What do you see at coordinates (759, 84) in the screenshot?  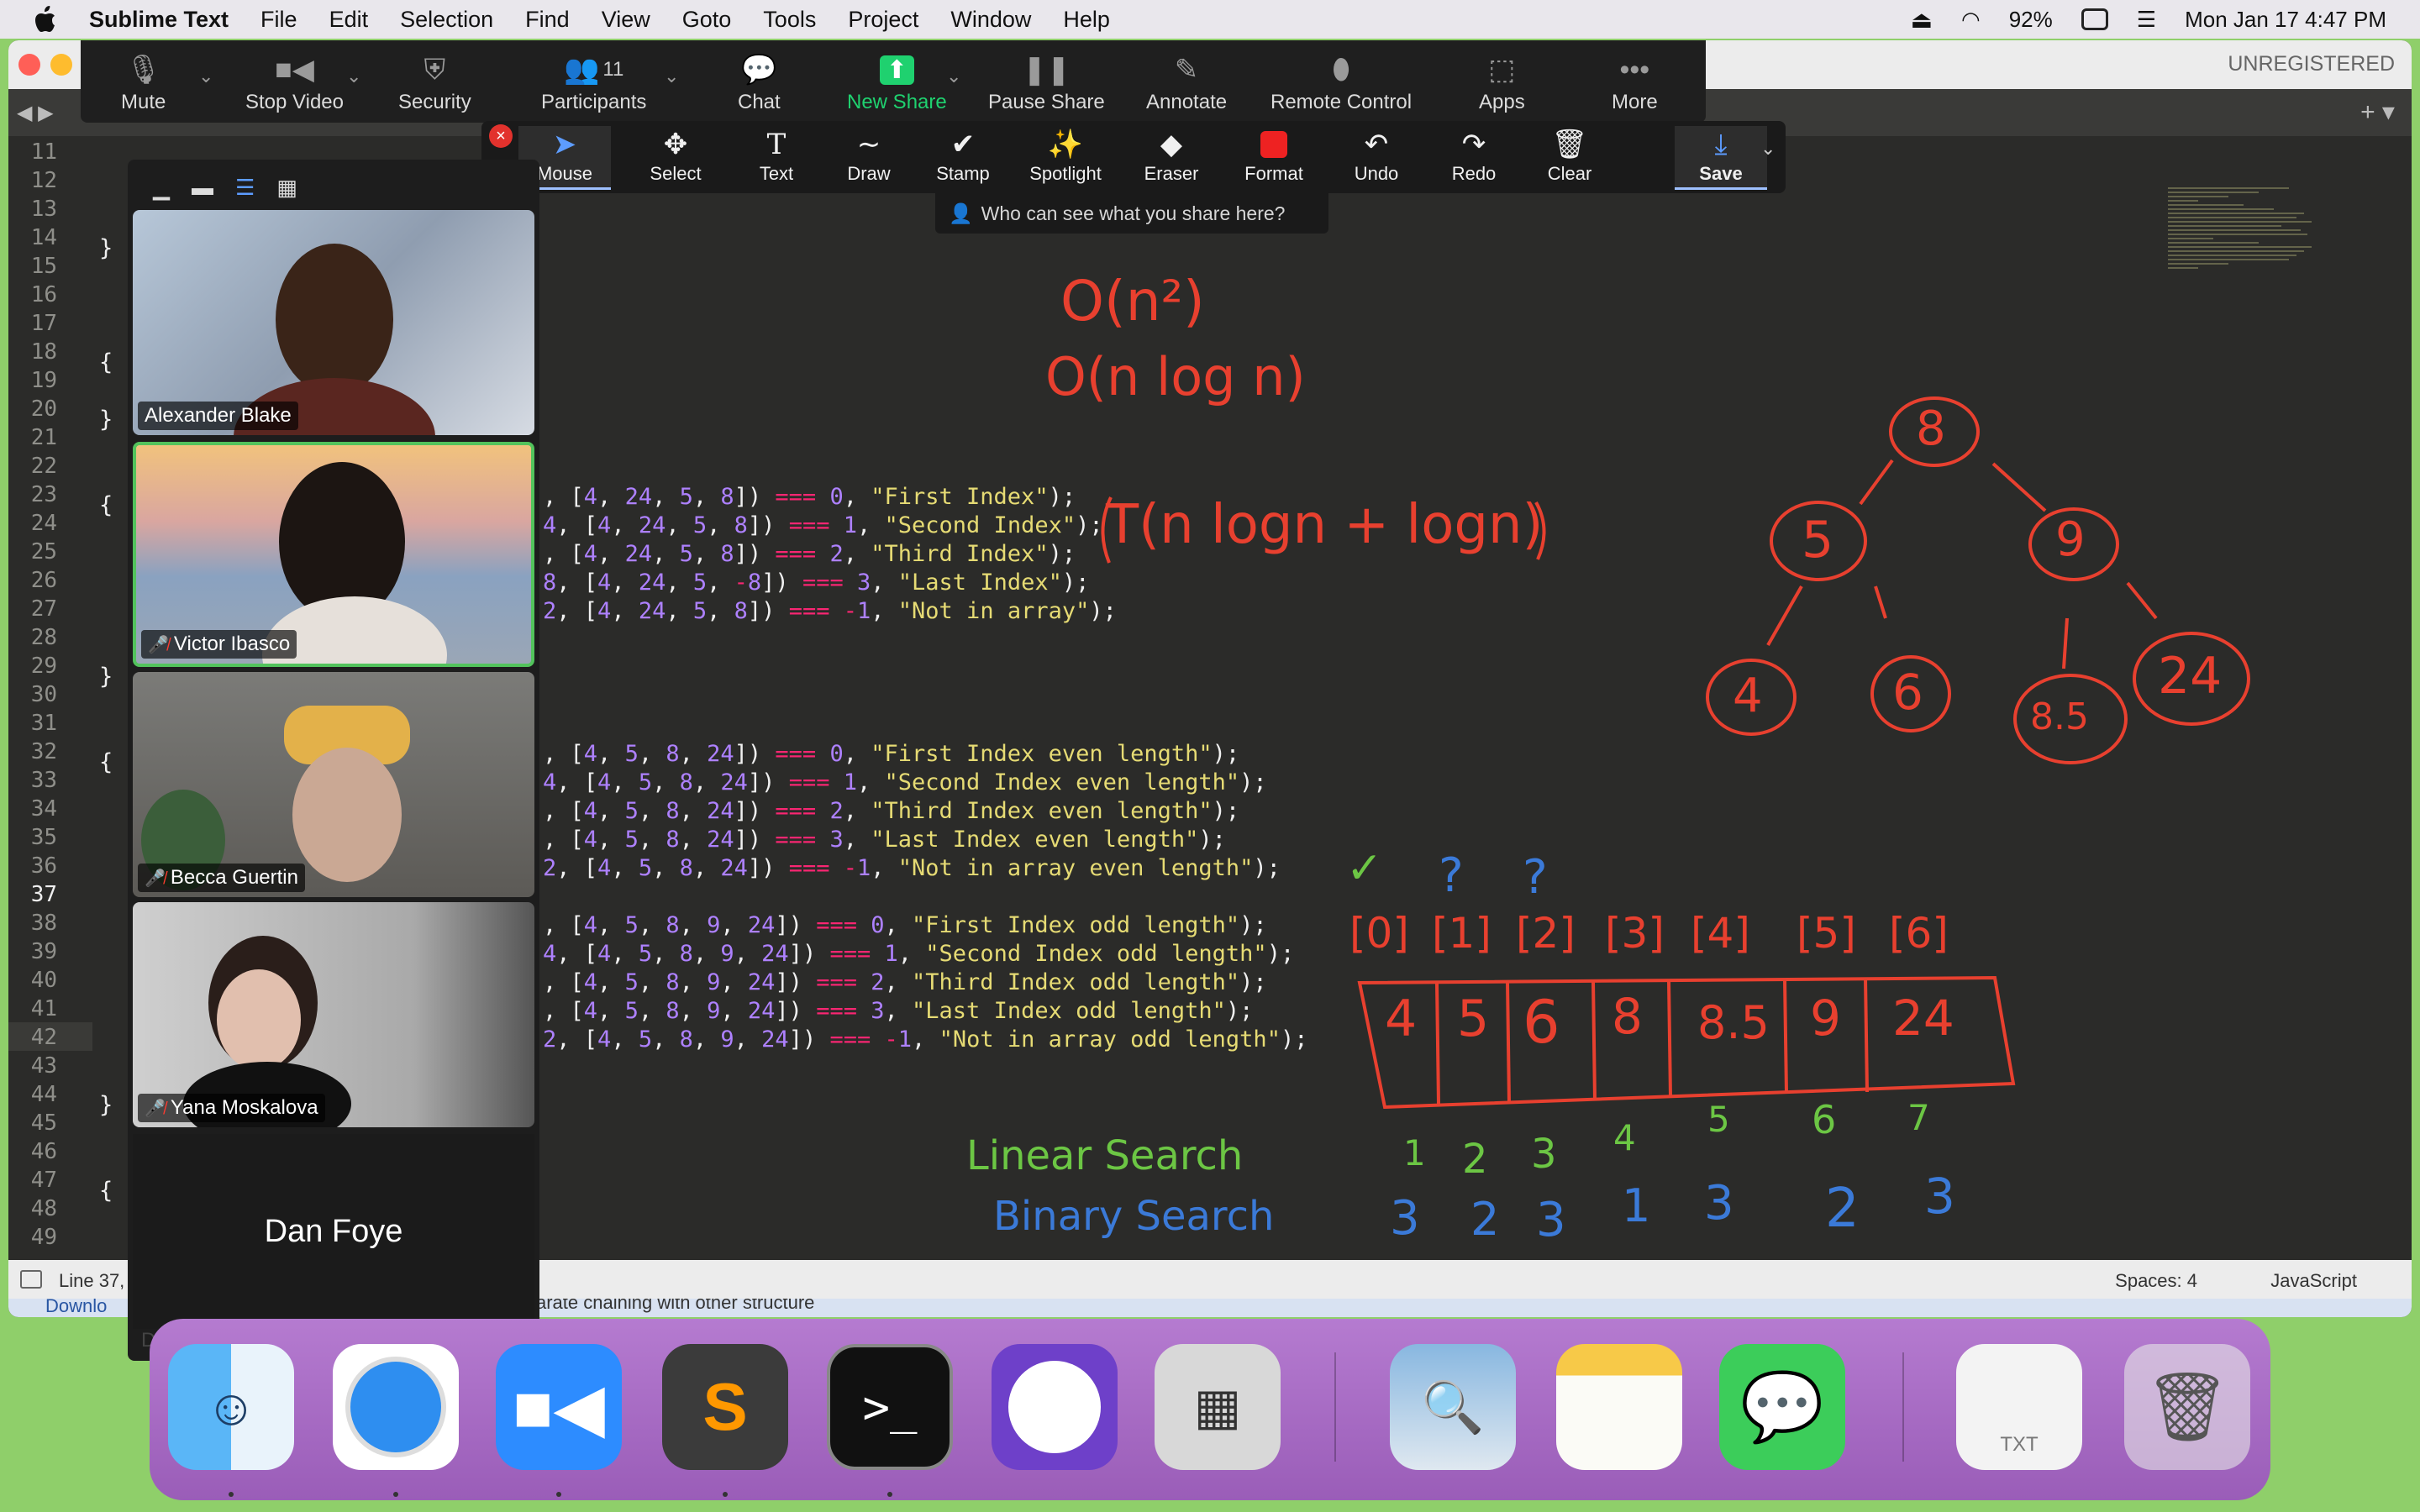 I see `chat-button: 💬 Chat` at bounding box center [759, 84].